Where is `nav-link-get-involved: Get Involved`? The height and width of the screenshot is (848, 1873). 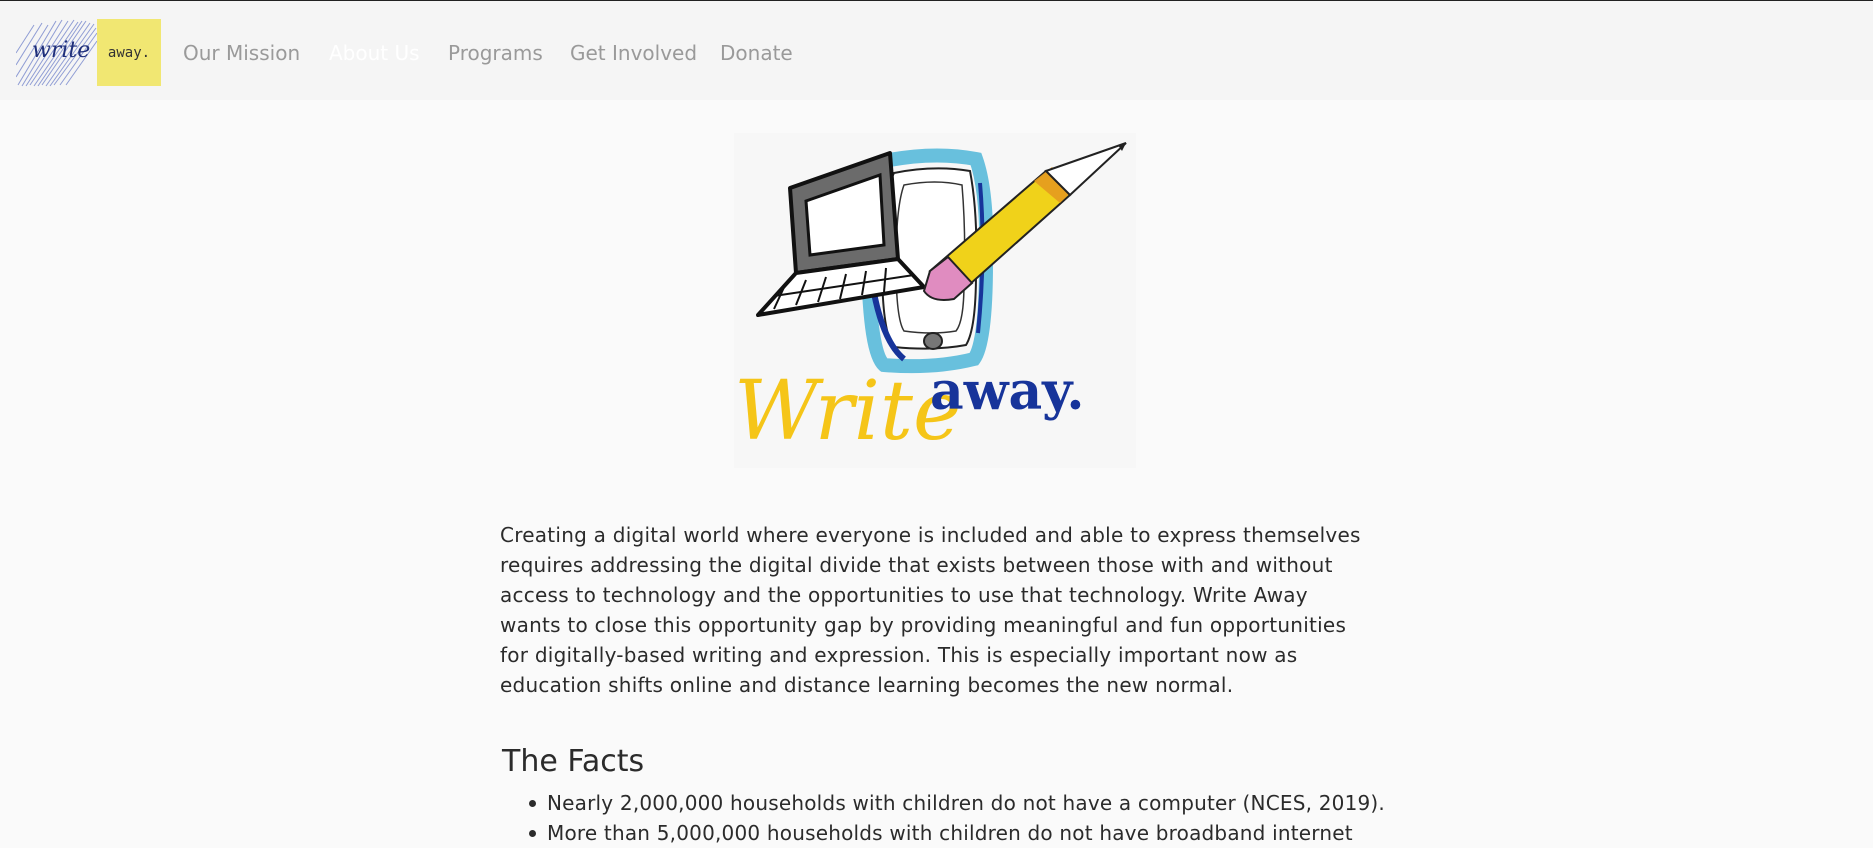 nav-link-get-involved: Get Involved is located at coordinates (633, 53).